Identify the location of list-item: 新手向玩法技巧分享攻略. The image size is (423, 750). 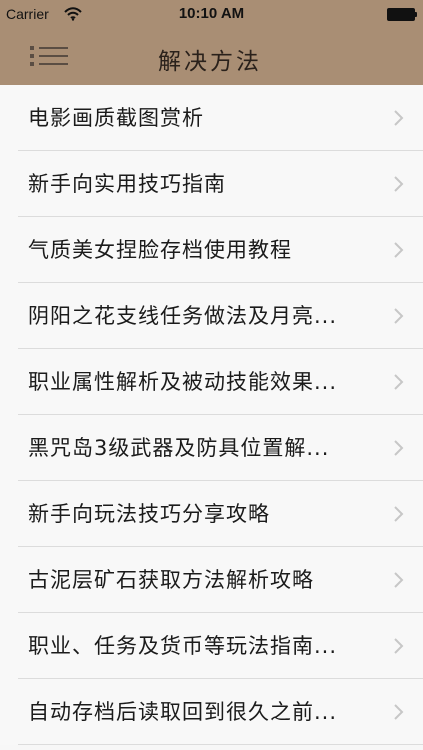
(211, 514).